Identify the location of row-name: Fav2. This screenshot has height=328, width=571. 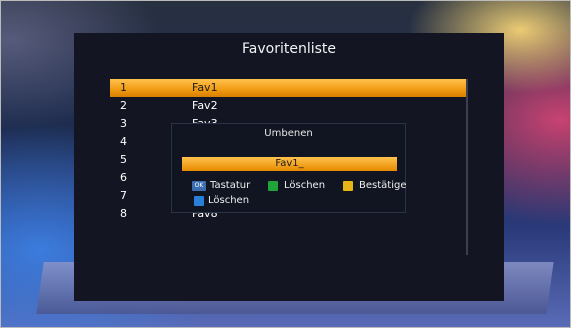
(205, 105).